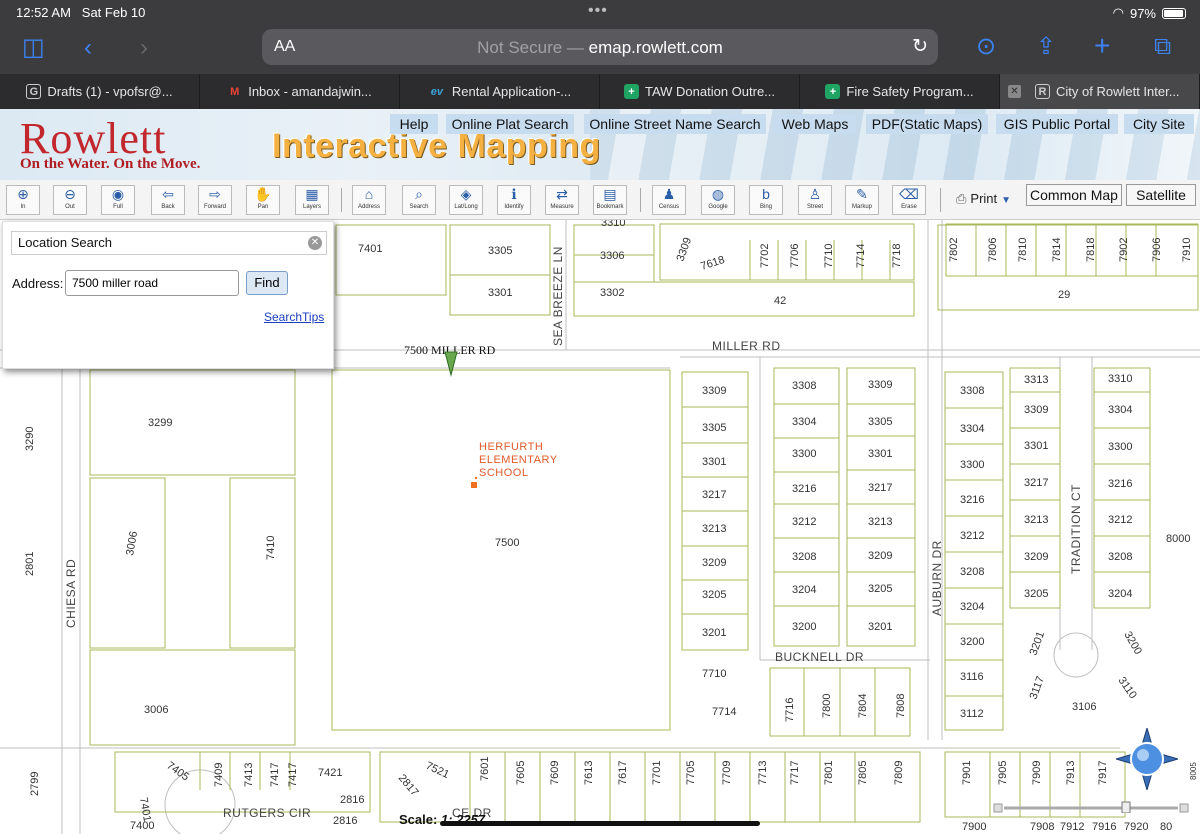 This screenshot has height=834, width=1200. What do you see at coordinates (927, 124) in the screenshot?
I see `link-pdf-static-maps: PDF(Static Maps)` at bounding box center [927, 124].